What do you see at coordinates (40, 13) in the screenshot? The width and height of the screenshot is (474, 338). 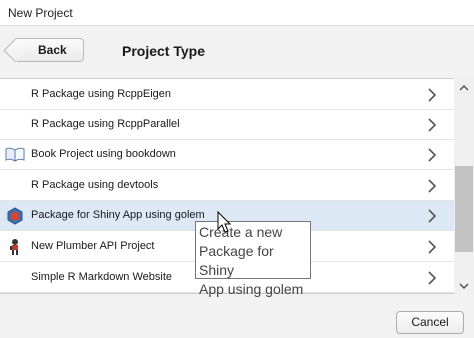 I see `window-title: New Project` at bounding box center [40, 13].